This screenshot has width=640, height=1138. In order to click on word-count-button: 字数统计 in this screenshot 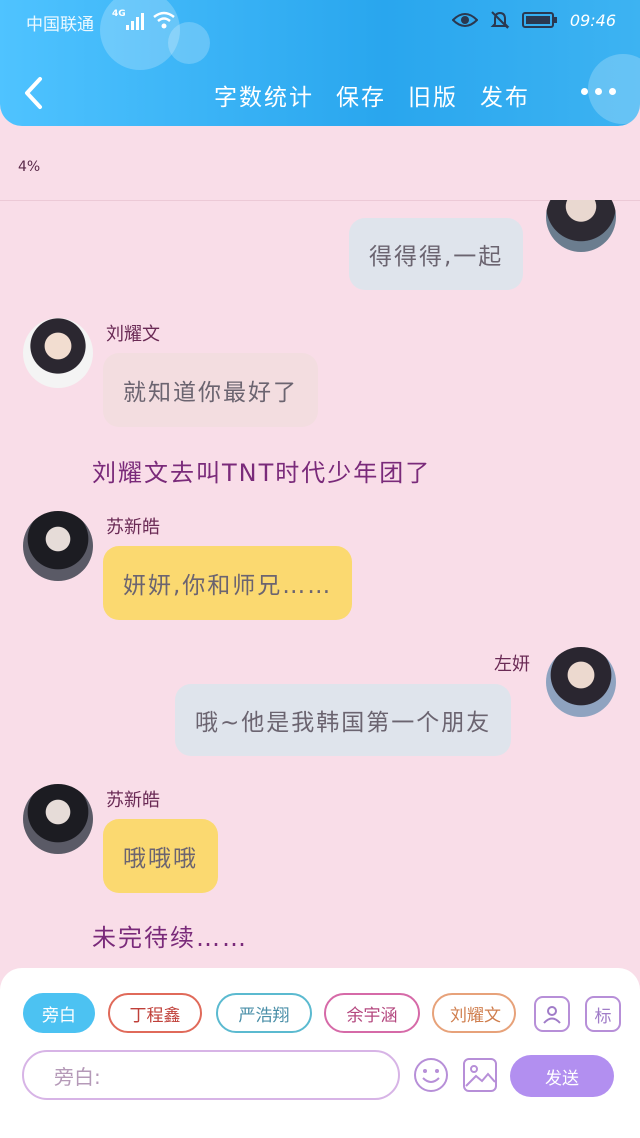, I will do `click(264, 95)`.